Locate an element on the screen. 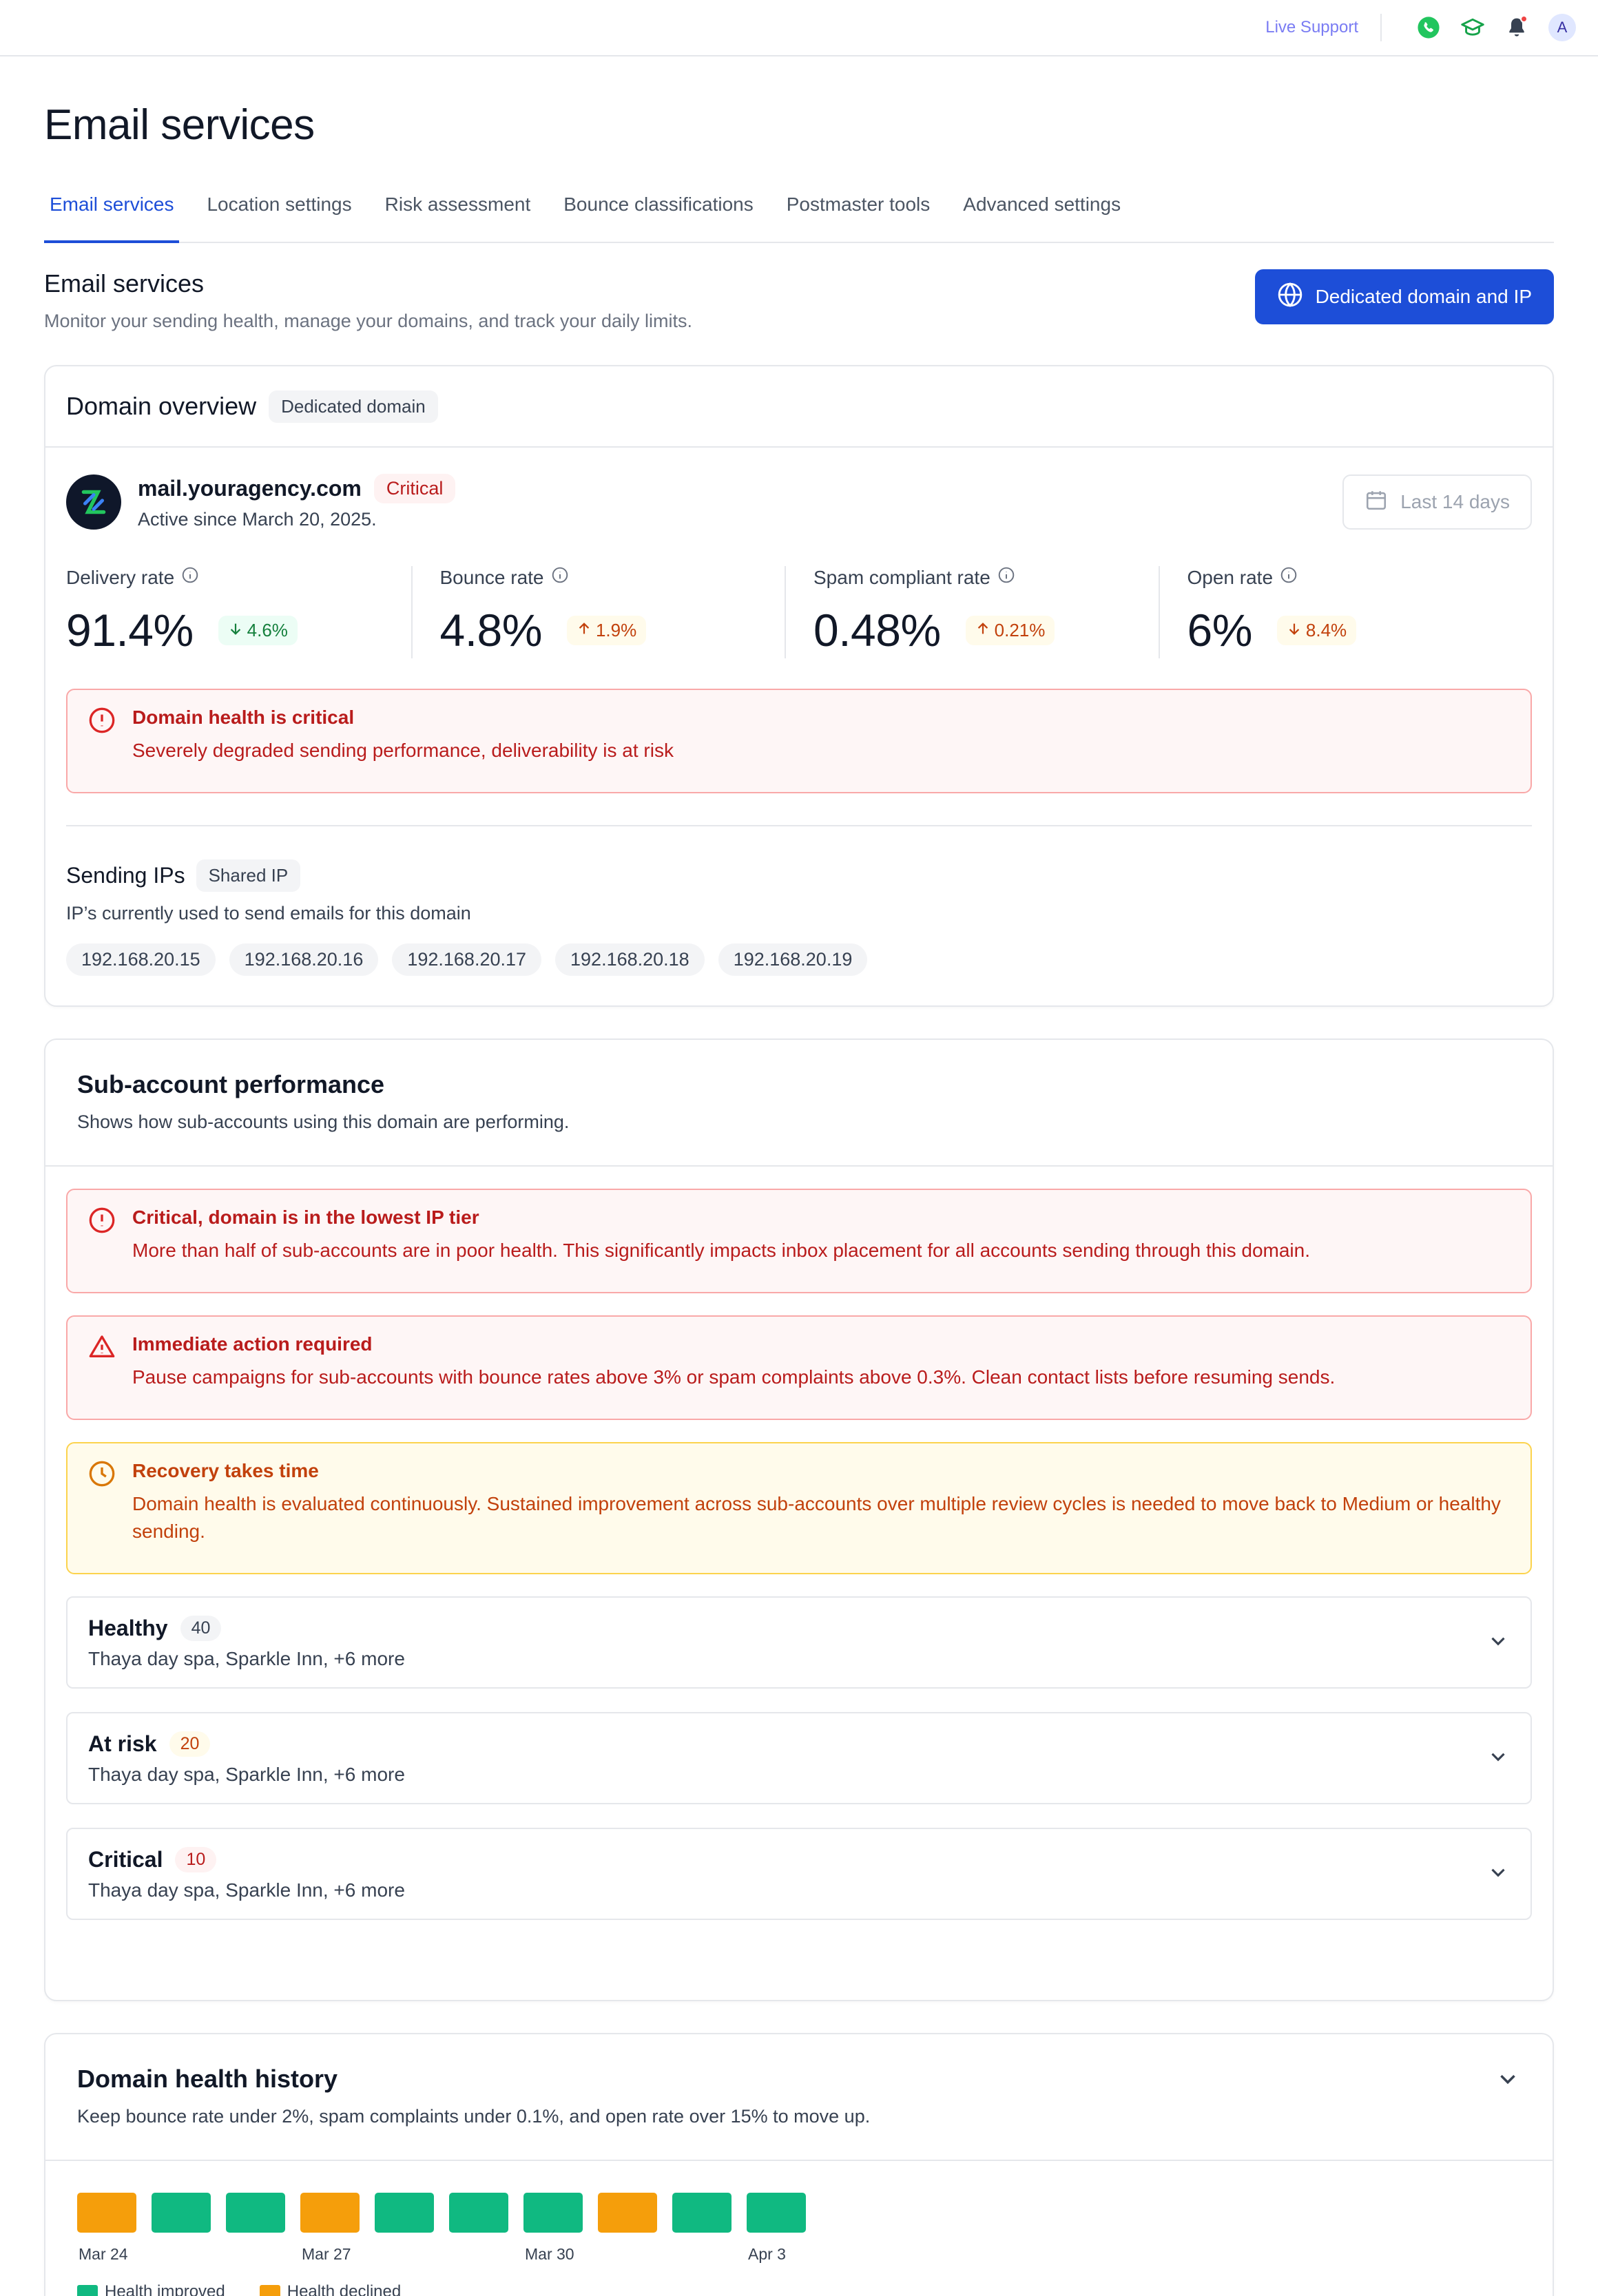 This screenshot has height=2296, width=1598. metric-delta-value: 1.9% is located at coordinates (616, 629).